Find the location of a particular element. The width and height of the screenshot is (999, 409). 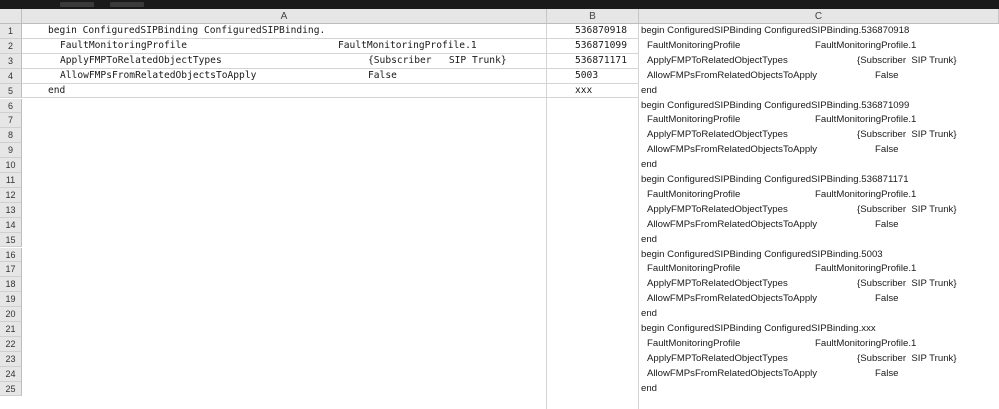

row-header: 23 is located at coordinates (11, 359).